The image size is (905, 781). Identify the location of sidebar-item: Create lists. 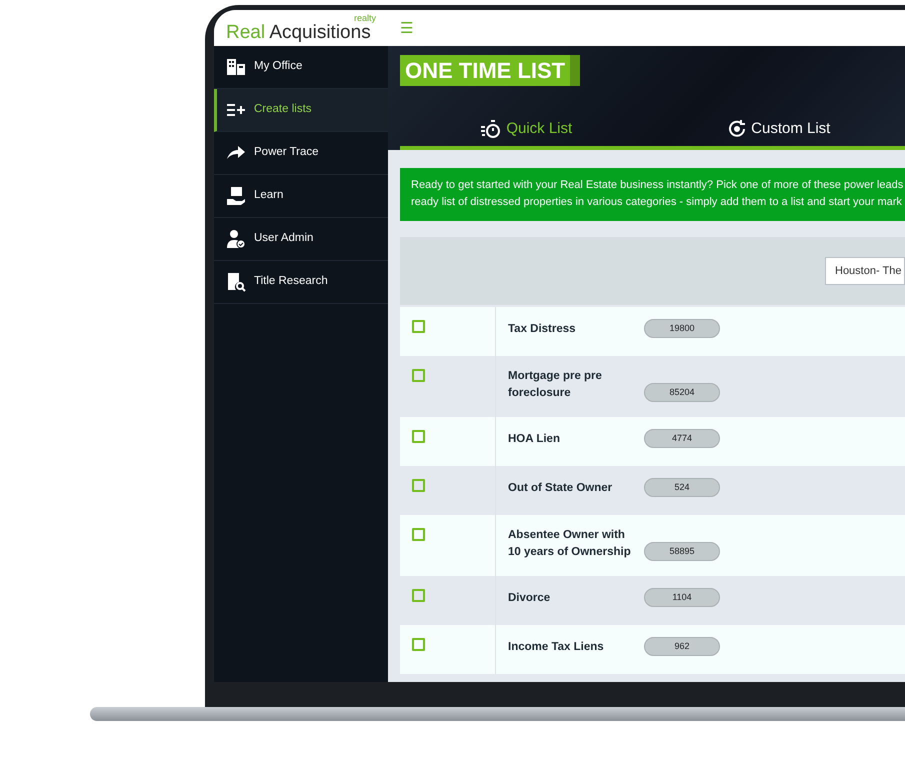
(301, 110).